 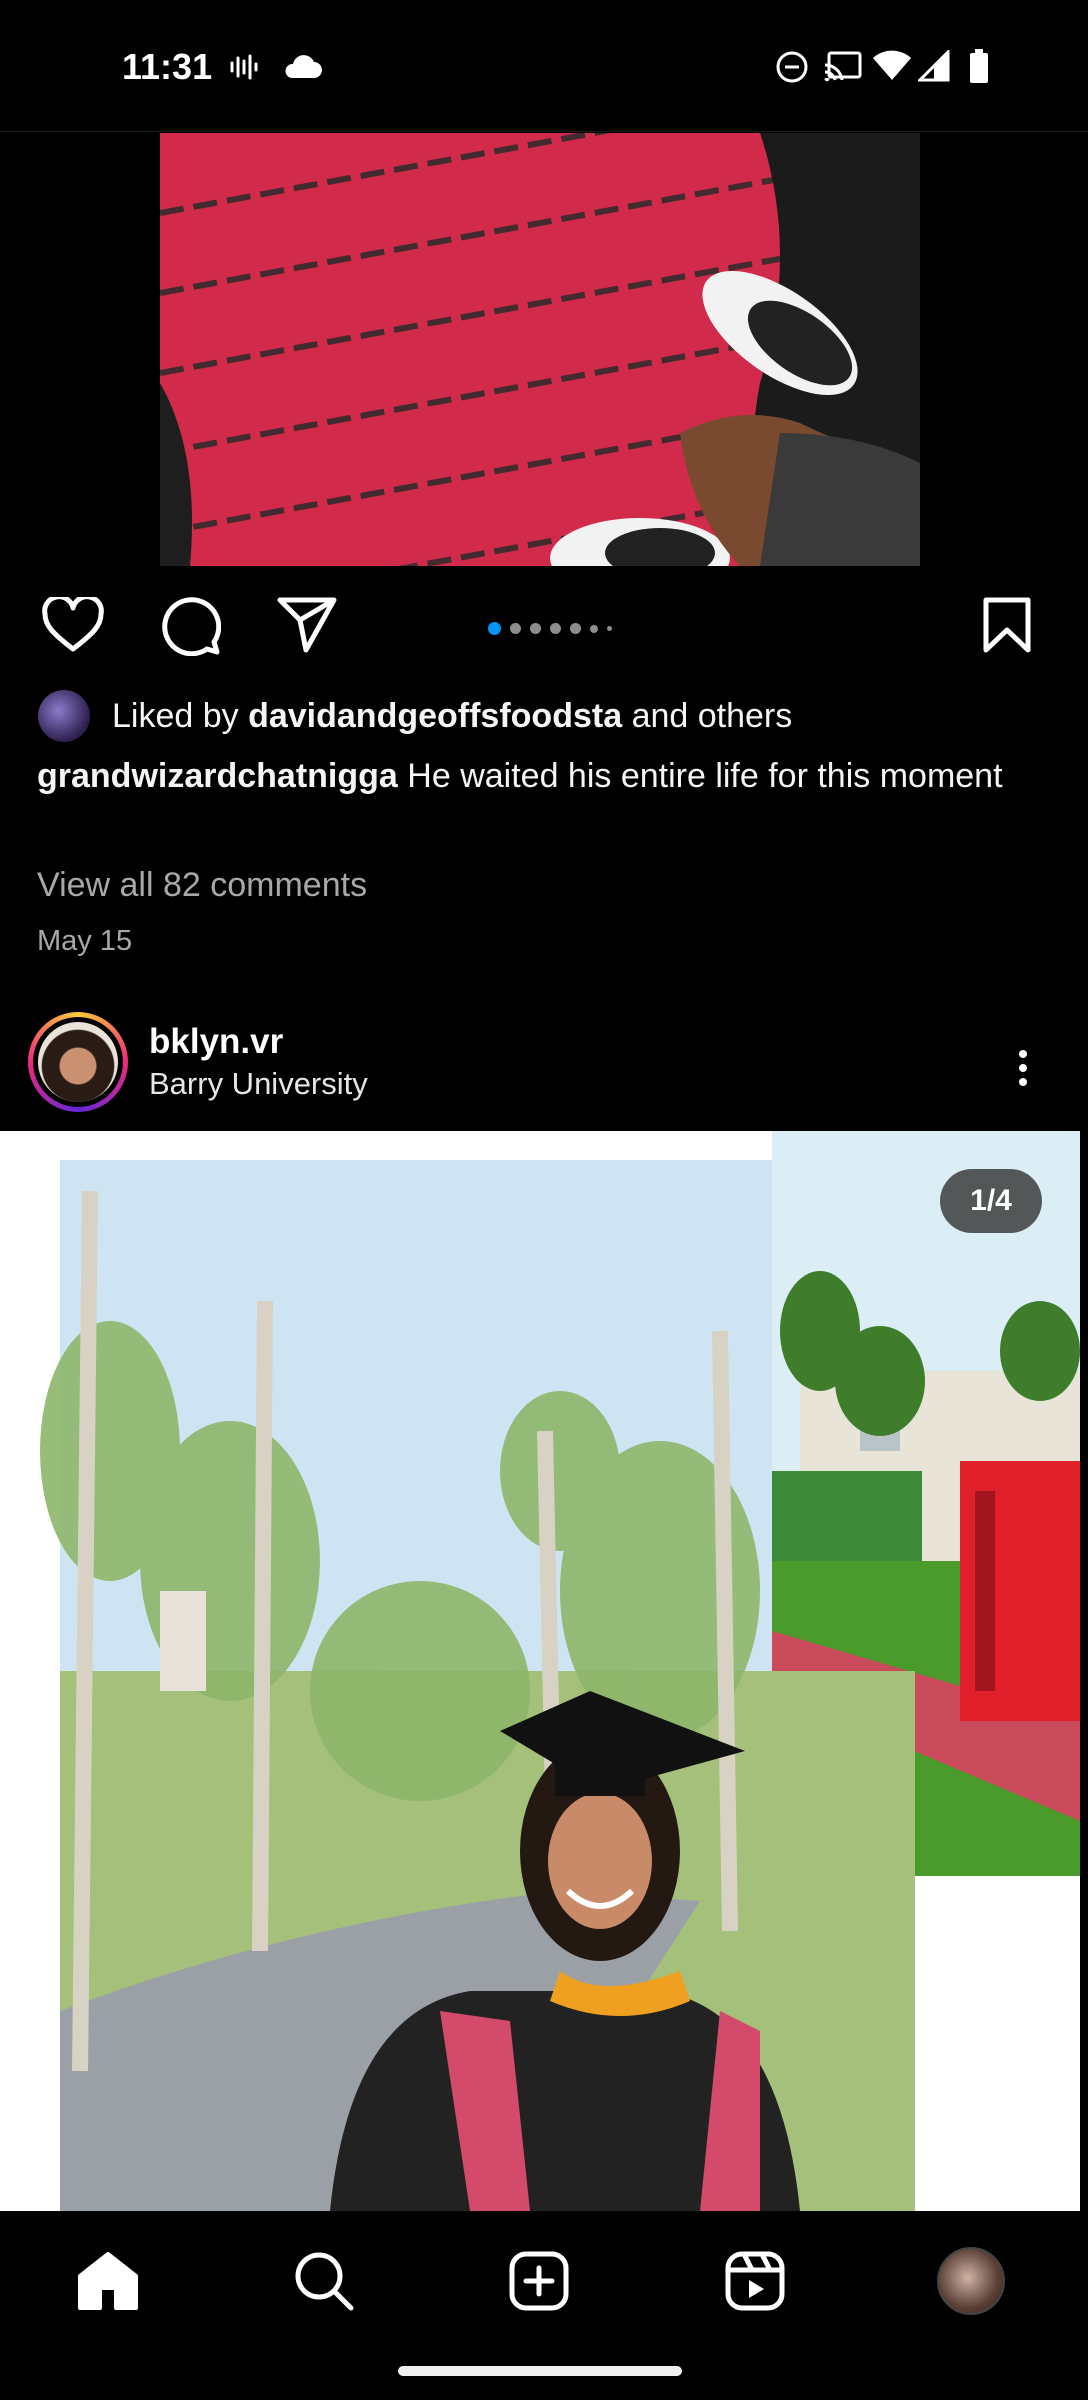 I want to click on status-time: 11:31, so click(x=167, y=66).